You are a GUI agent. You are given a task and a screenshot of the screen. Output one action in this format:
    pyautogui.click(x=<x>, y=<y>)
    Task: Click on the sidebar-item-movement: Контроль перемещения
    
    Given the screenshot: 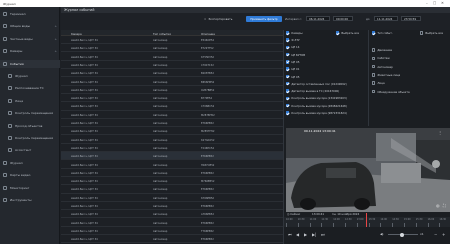 What is the action you would take?
    pyautogui.click(x=30, y=113)
    